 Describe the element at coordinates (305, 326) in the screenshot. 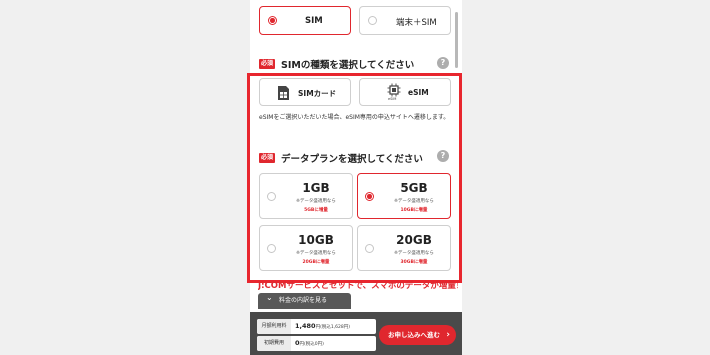

I see `monthly-fee-amount: 1,480` at that location.